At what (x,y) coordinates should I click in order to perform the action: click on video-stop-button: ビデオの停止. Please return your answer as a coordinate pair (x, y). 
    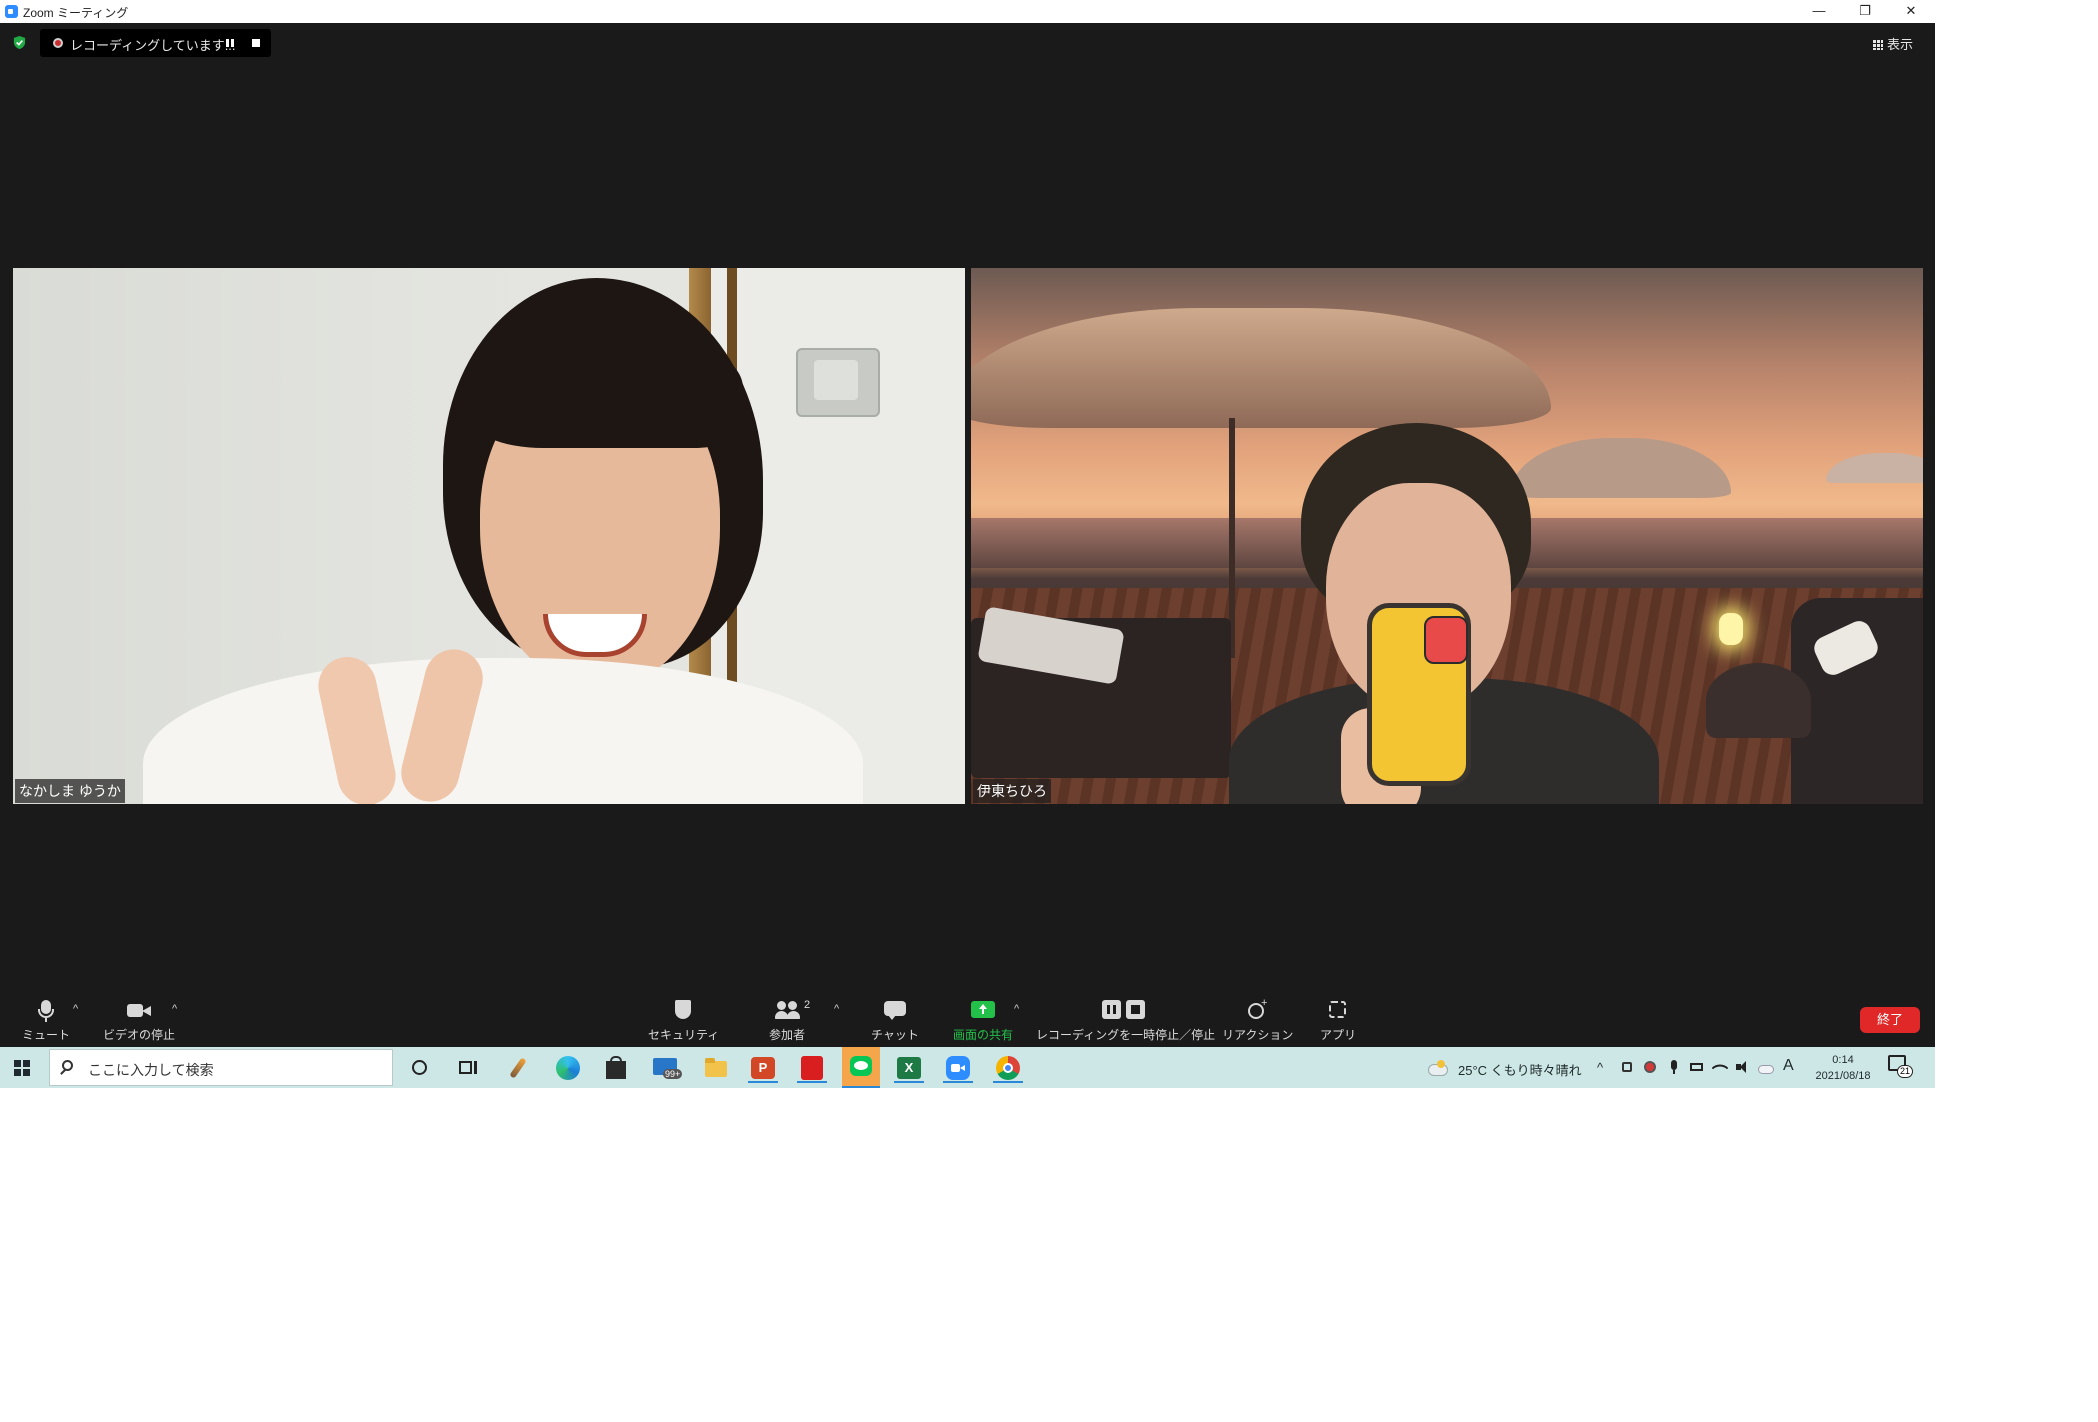
    Looking at the image, I should click on (139, 1021).